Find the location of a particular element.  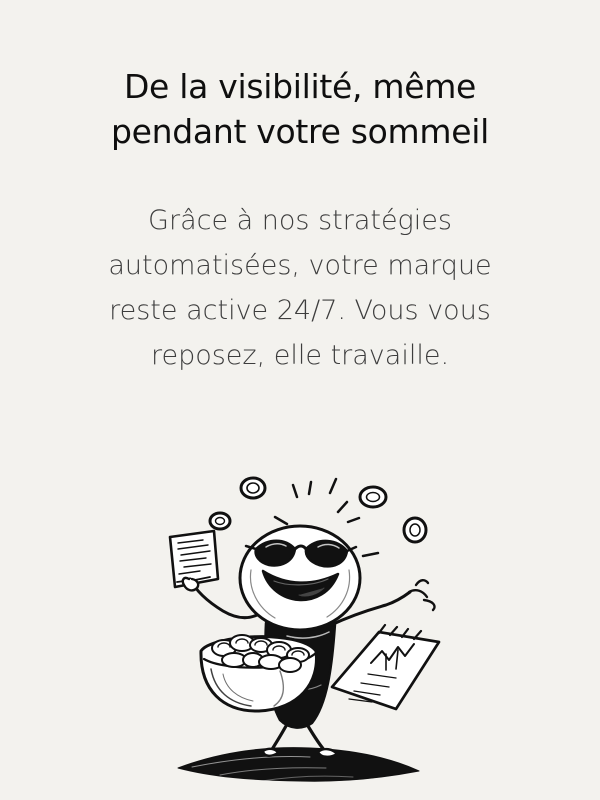

hero-title-line-1: De la visibilité, même is located at coordinates (300, 86).